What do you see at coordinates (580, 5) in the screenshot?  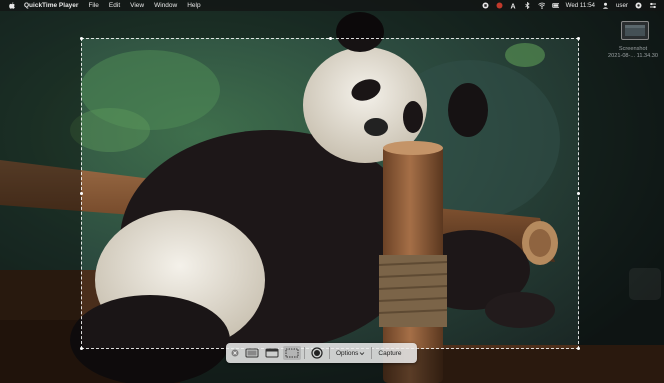 I see `menu-bar-clock: Wed 11:54` at bounding box center [580, 5].